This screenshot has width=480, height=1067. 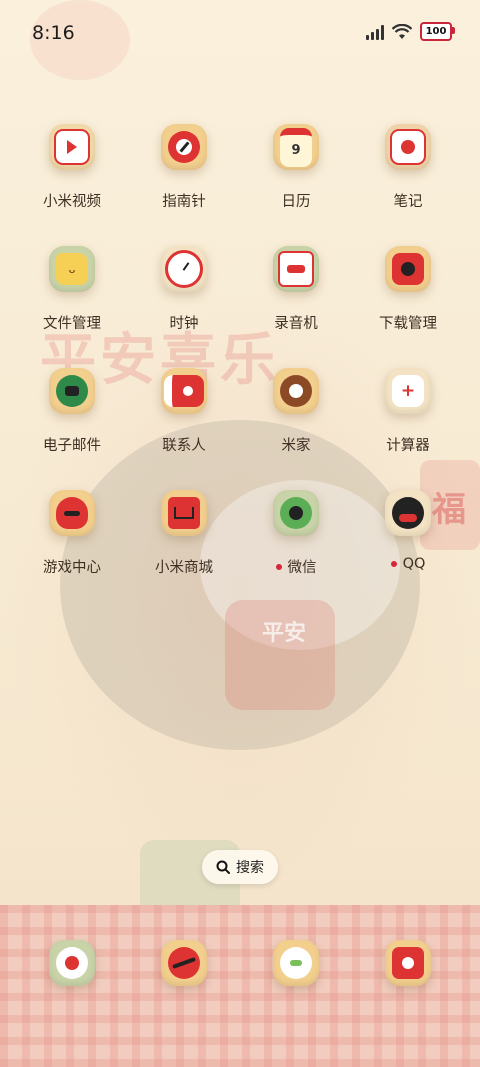 What do you see at coordinates (296, 269) in the screenshot?
I see `recorder-icon` at bounding box center [296, 269].